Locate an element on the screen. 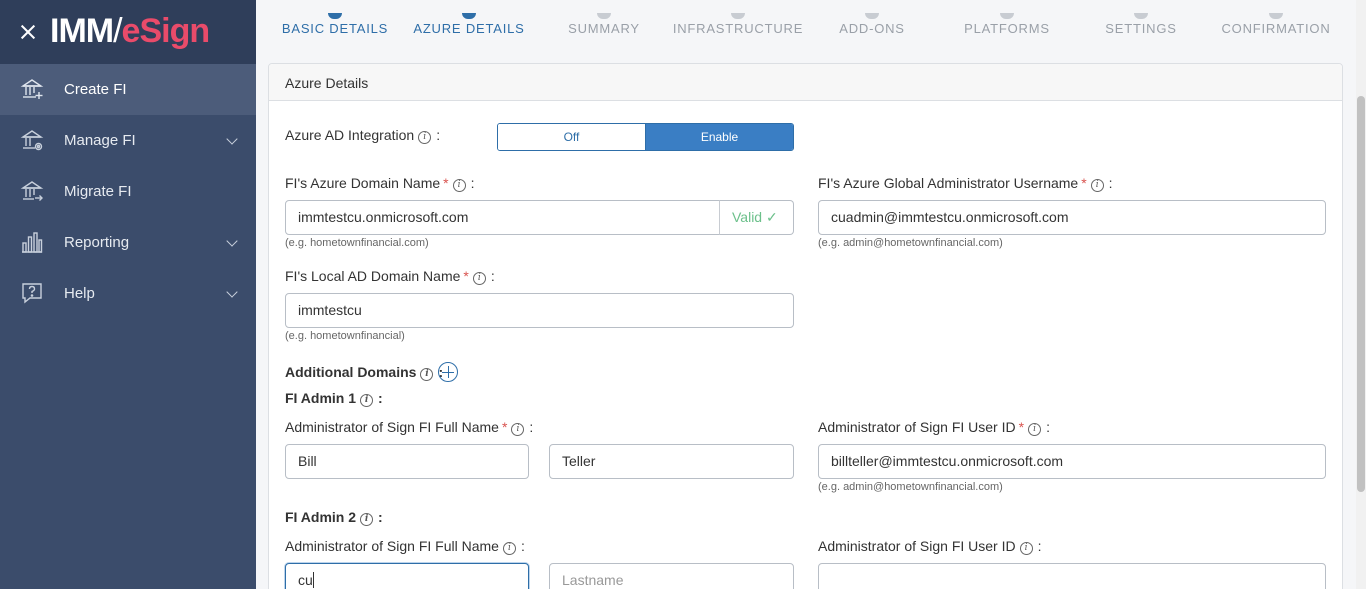 Image resolution: width=1366 pixels, height=589 pixels. sidebar-item-help: Help is located at coordinates (128, 293).